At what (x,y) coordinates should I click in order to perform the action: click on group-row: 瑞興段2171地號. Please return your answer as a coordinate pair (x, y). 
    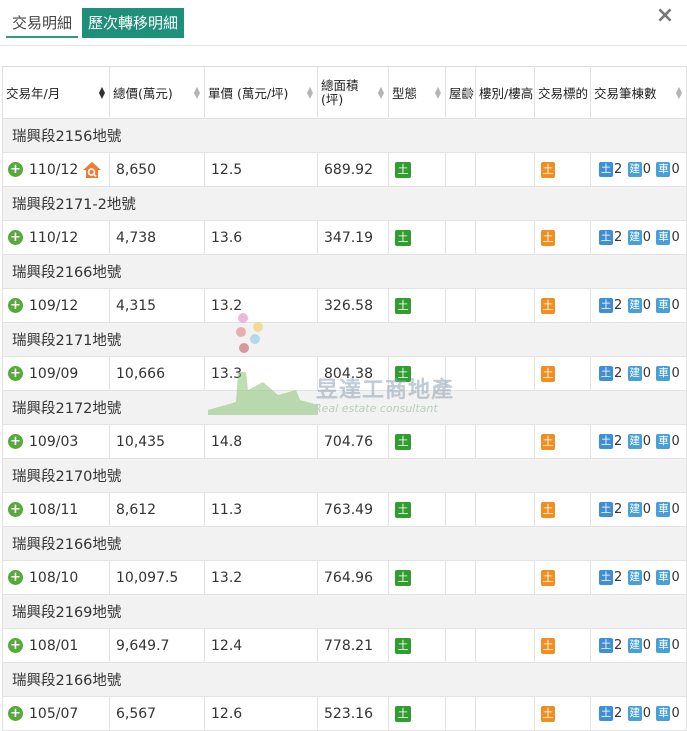
    Looking at the image, I should click on (344, 339).